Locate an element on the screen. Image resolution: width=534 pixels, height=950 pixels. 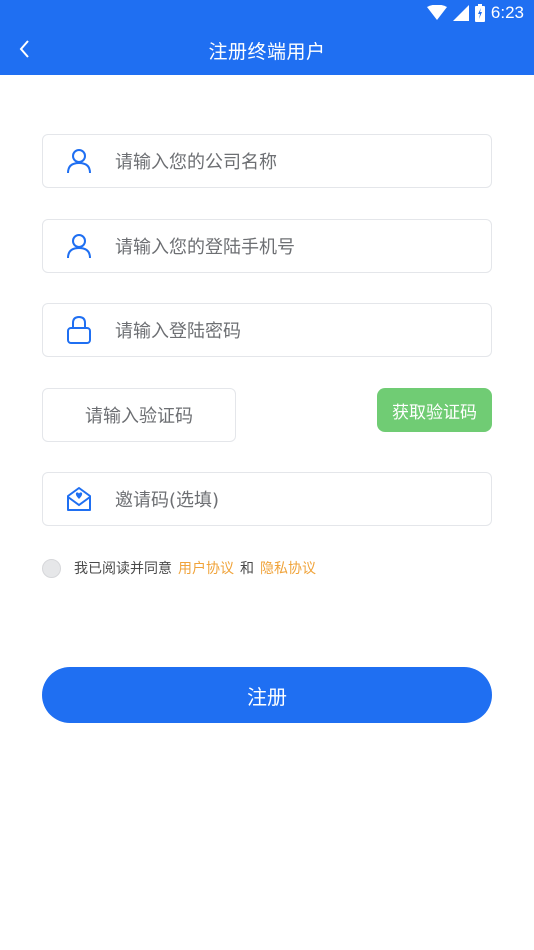
phone-field: 请输入您的登陆手机号 is located at coordinates (267, 246).